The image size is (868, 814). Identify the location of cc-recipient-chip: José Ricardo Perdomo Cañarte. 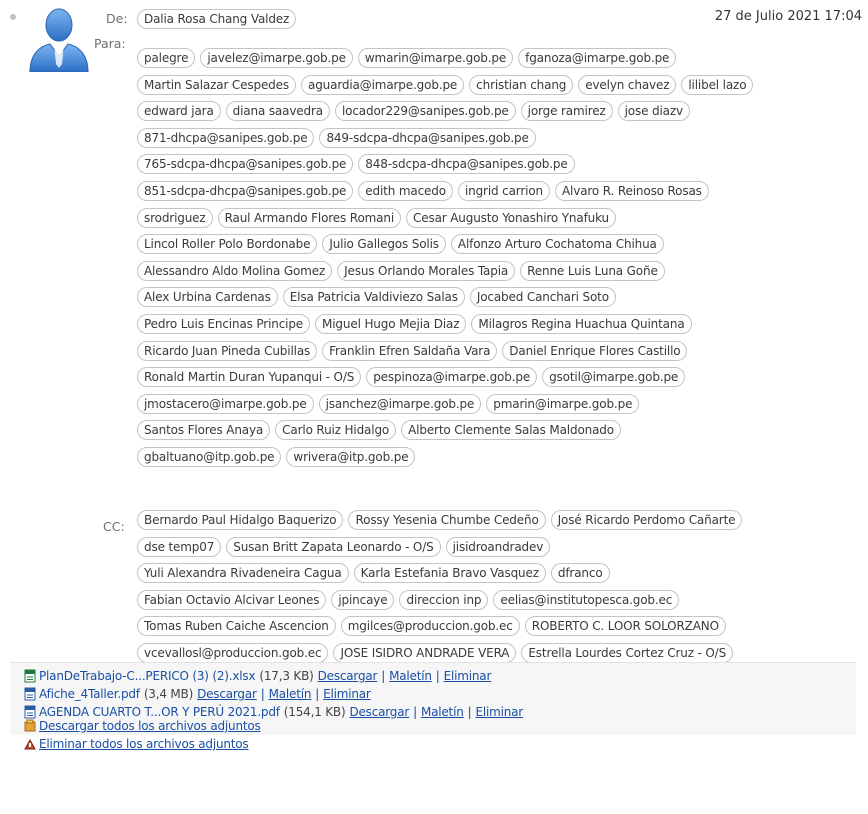
(646, 520).